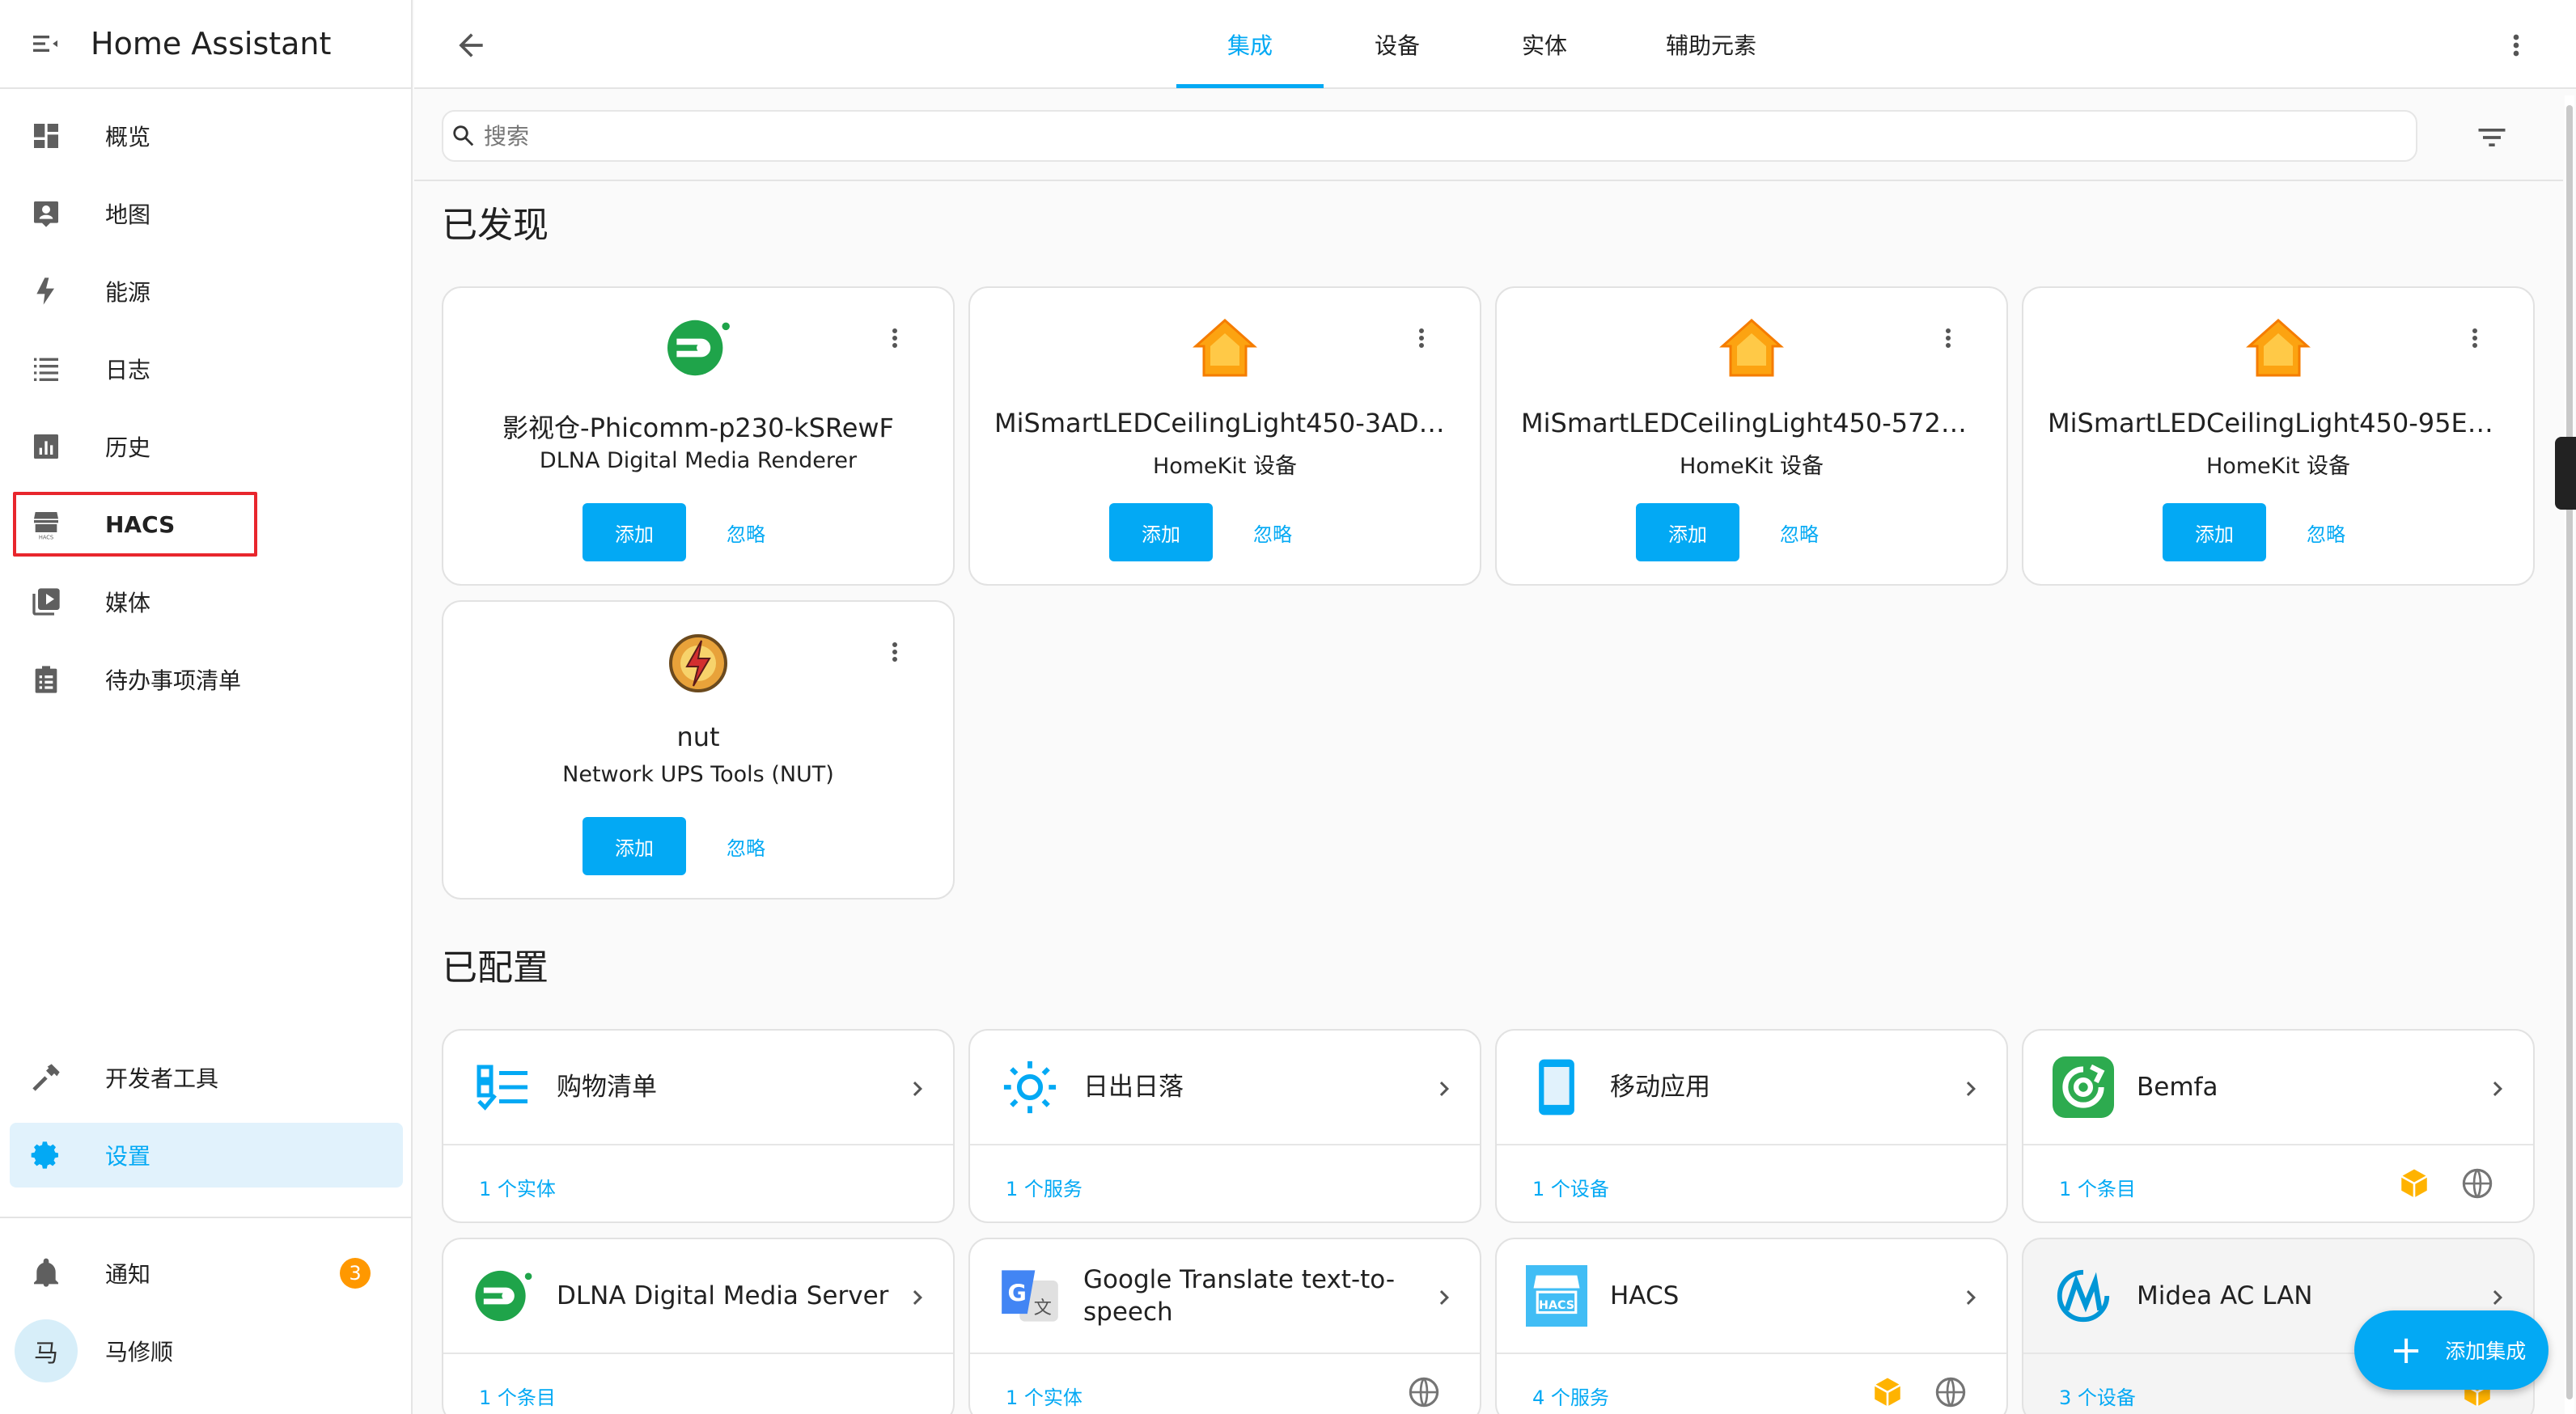 The height and width of the screenshot is (1414, 2576). Describe the element at coordinates (206, 1155) in the screenshot. I see `sidebar-item-settings: 设置` at that location.